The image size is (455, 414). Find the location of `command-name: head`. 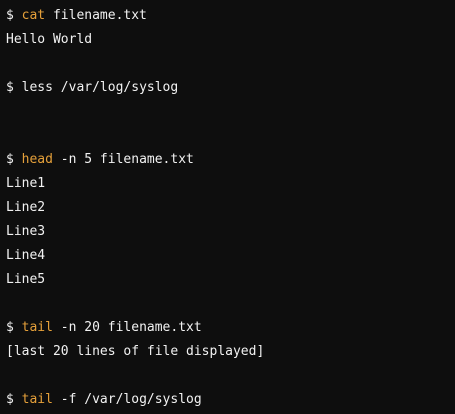

command-name: head is located at coordinates (37, 159).